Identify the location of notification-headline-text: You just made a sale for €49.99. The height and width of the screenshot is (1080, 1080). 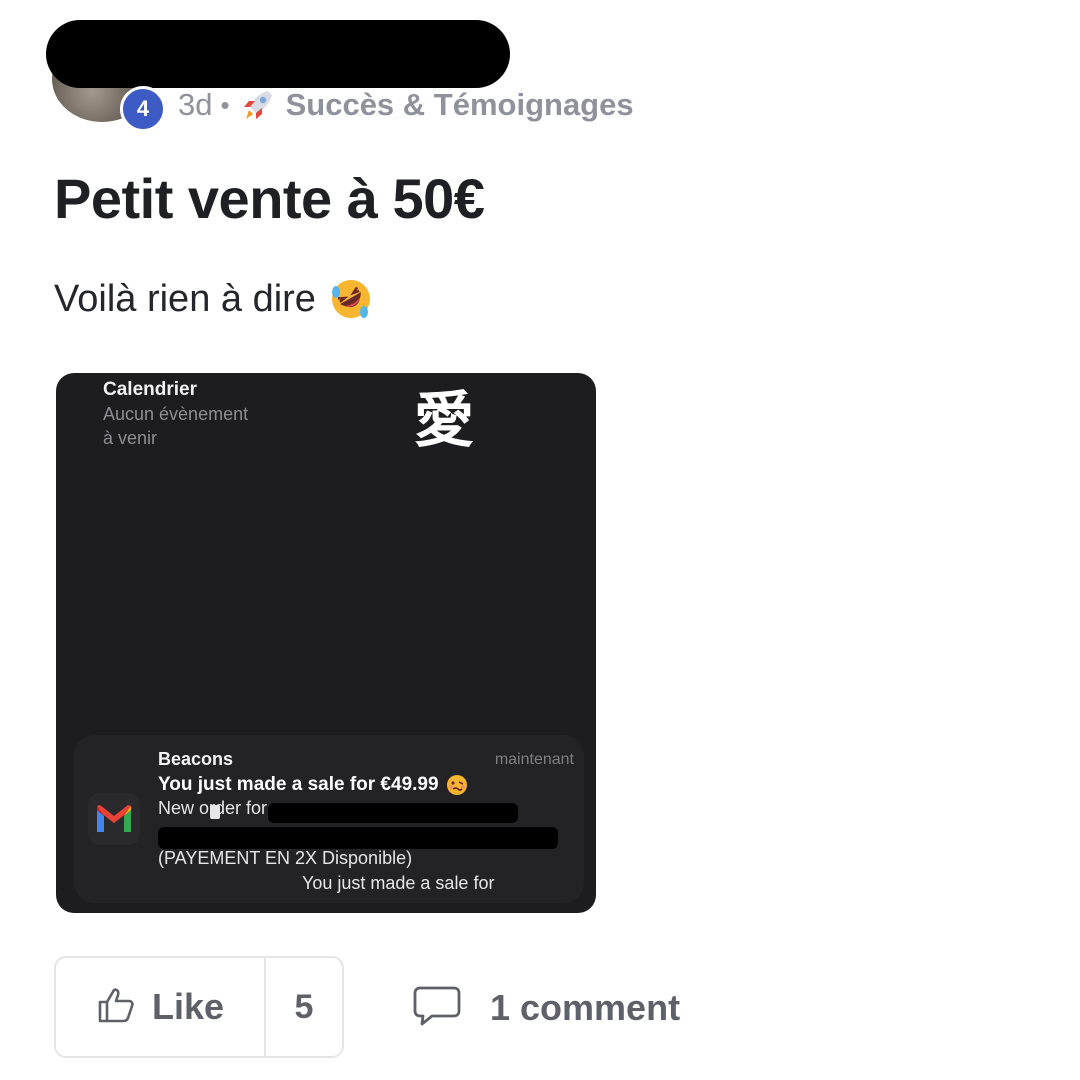
(298, 784).